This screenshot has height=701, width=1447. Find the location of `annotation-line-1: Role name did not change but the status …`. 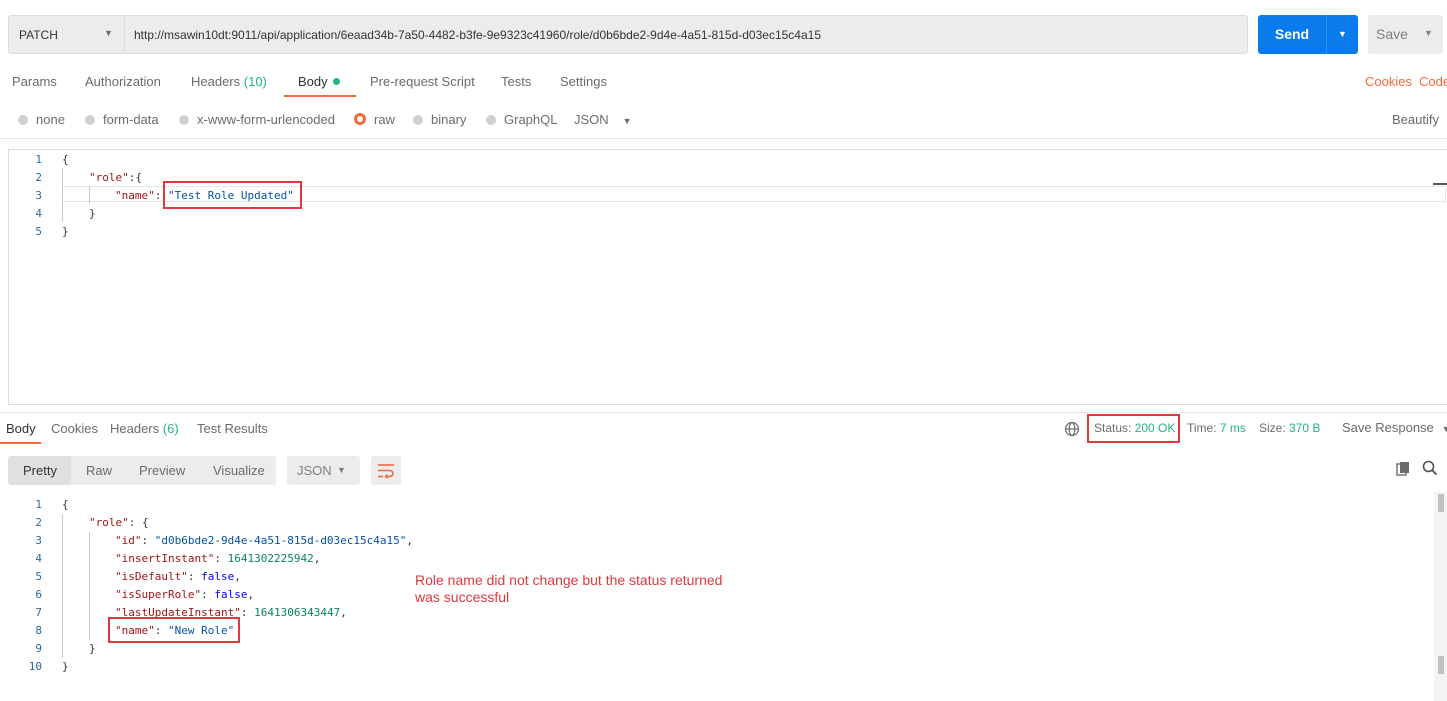

annotation-line-1: Role name did not change but the status … is located at coordinates (569, 580).